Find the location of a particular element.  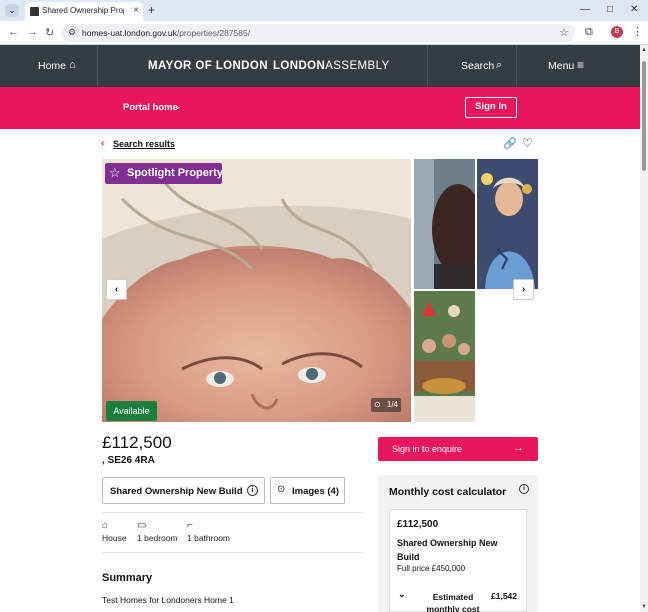

feature-bathrooms: 1 bathroom is located at coordinates (208, 538).